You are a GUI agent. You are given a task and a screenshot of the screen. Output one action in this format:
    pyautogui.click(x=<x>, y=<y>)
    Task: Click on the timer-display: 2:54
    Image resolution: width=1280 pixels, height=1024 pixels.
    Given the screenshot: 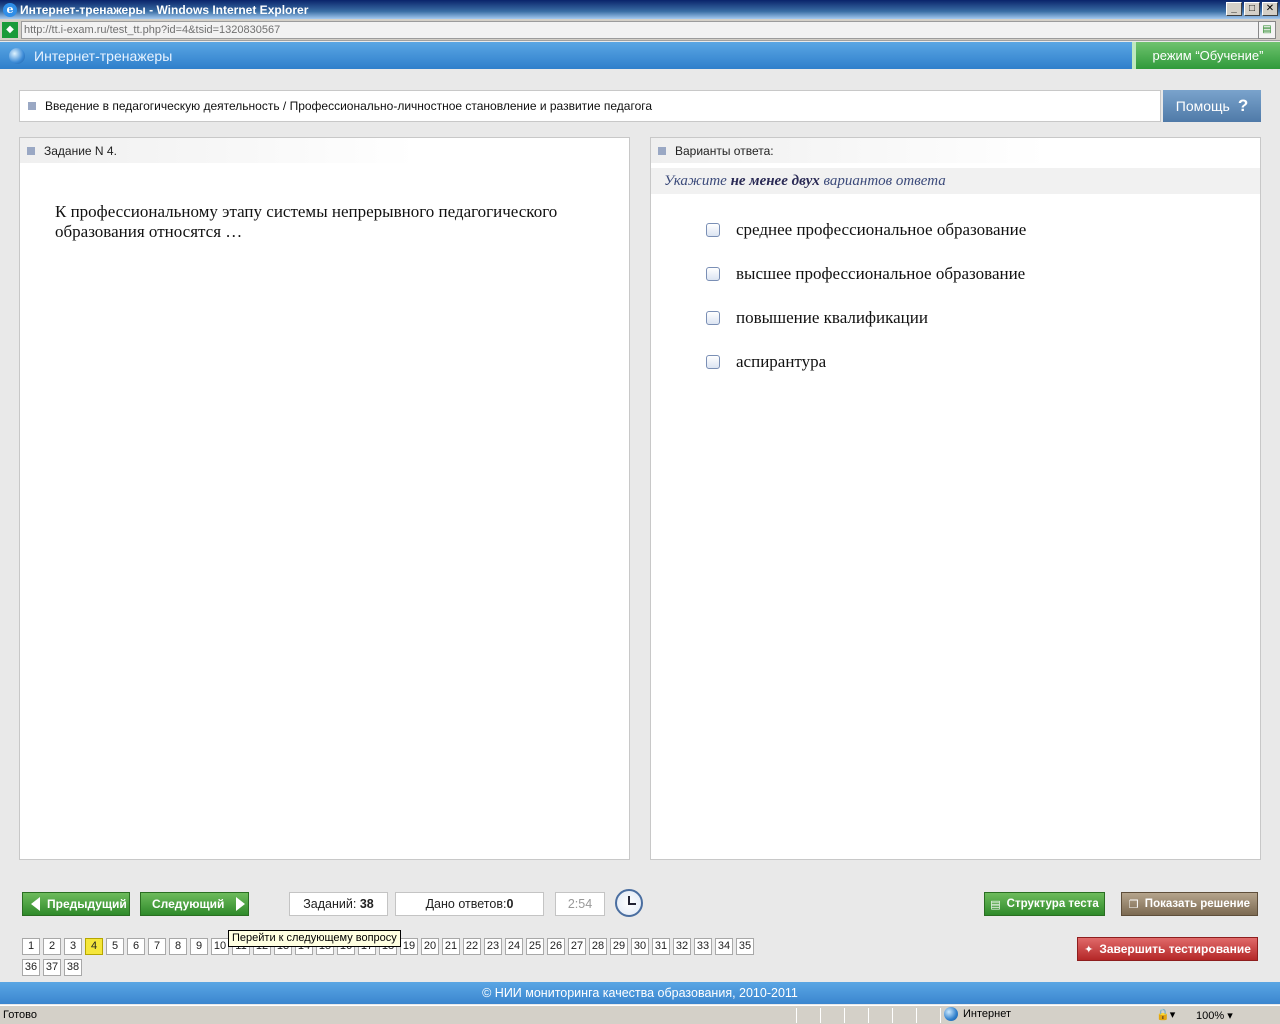 What is the action you would take?
    pyautogui.click(x=580, y=904)
    